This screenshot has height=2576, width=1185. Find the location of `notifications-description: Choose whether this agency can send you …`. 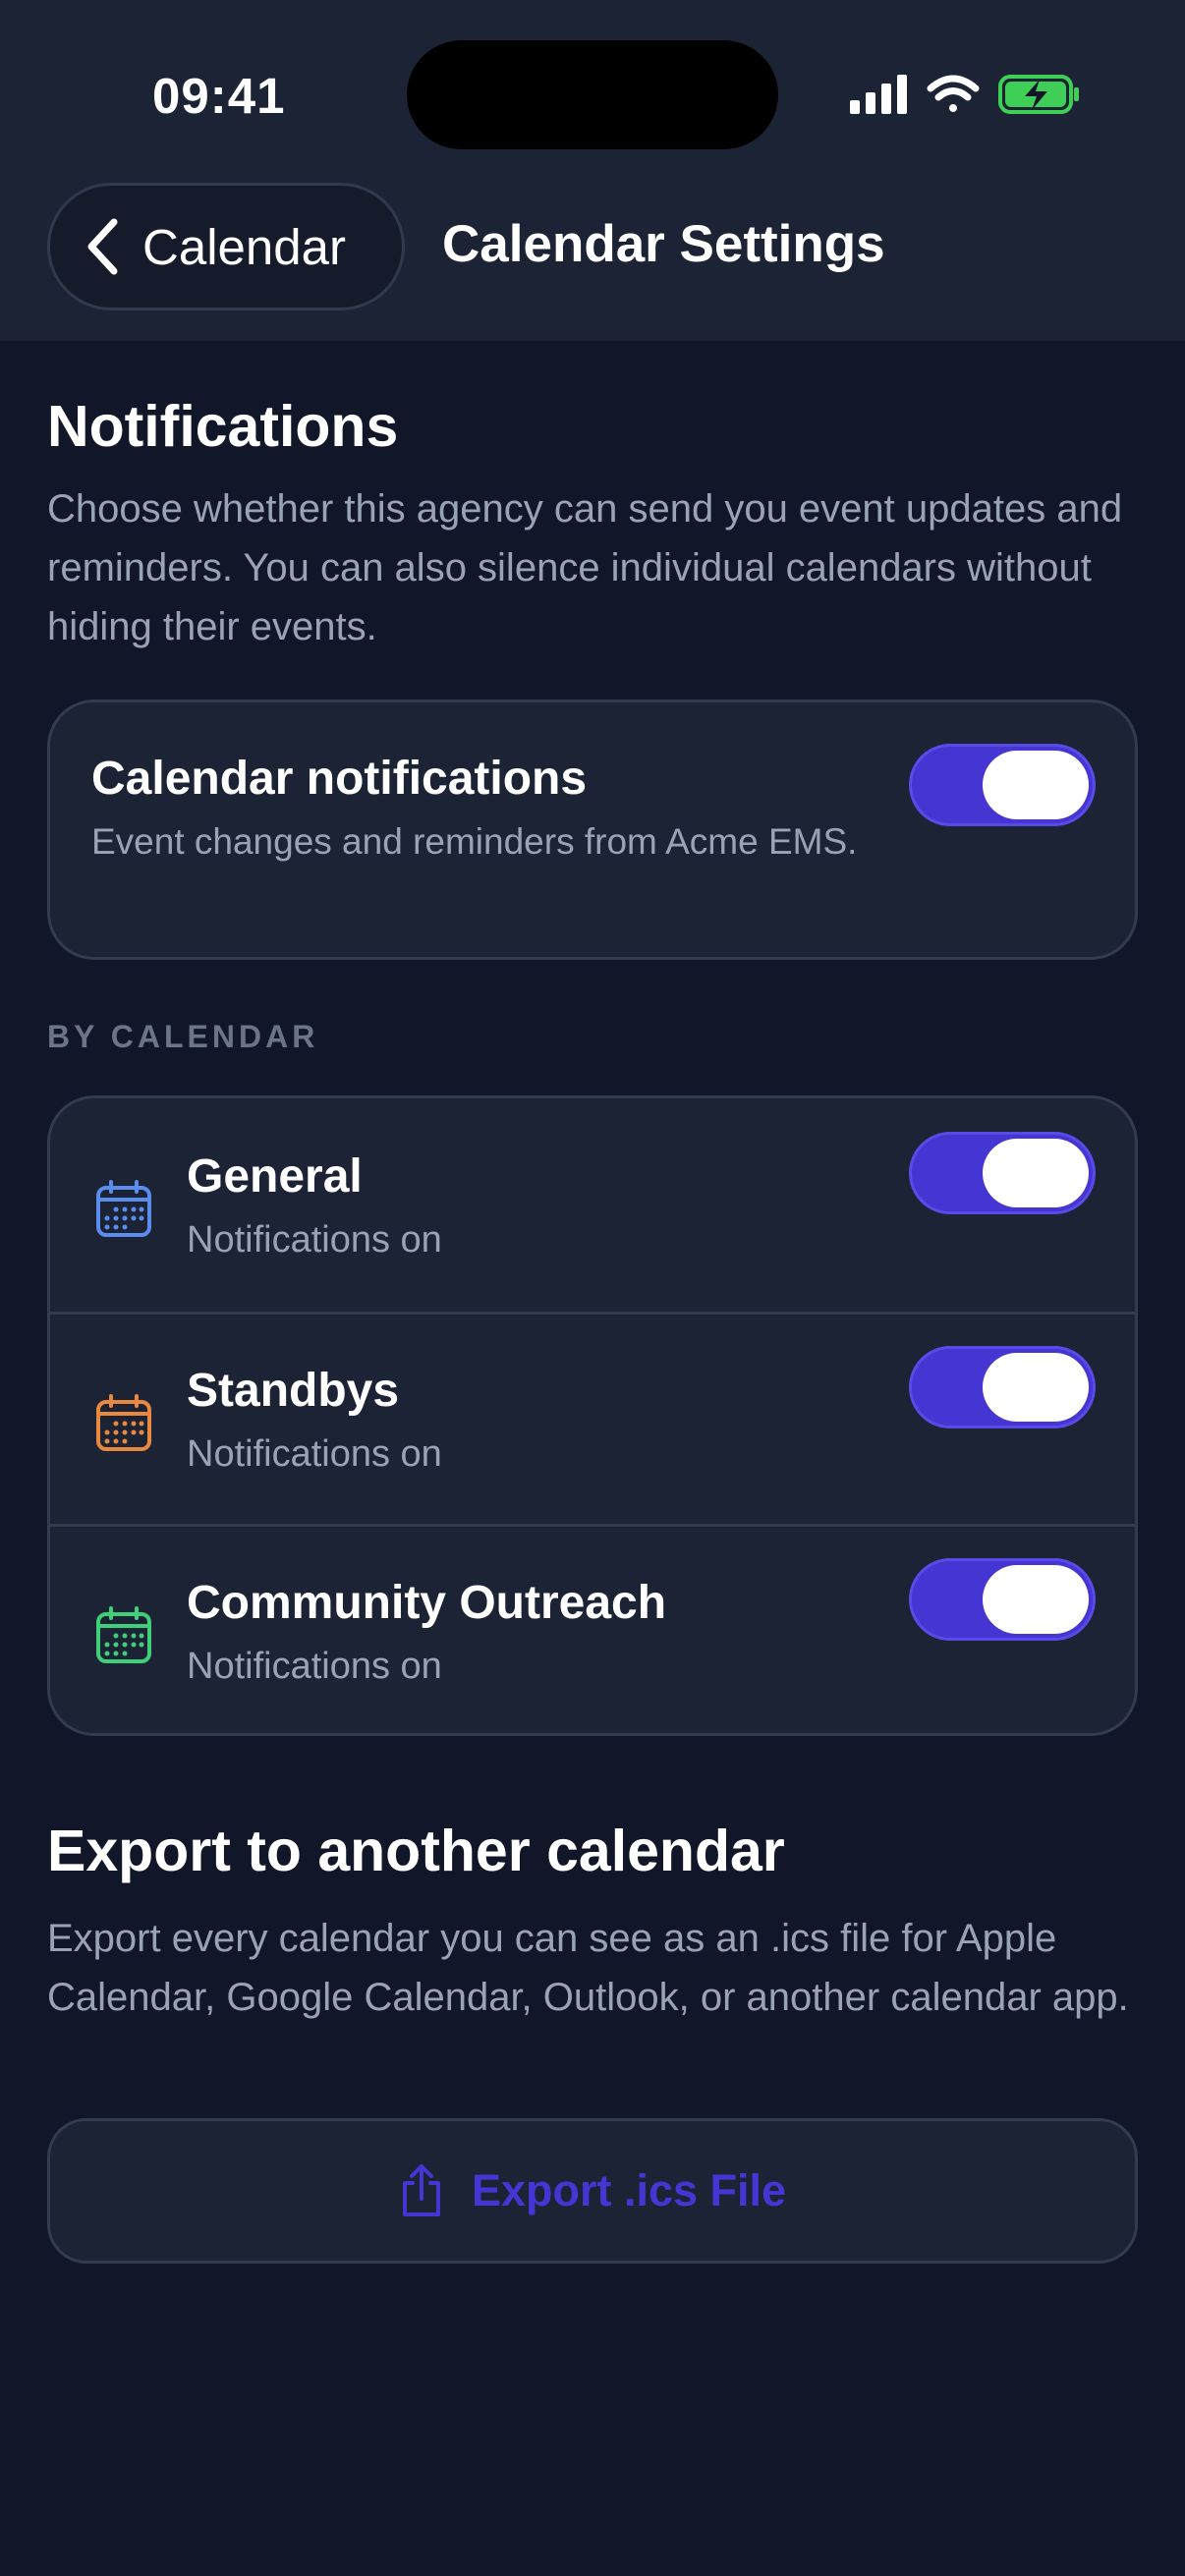

notifications-description: Choose whether this agency can send you … is located at coordinates (585, 567).